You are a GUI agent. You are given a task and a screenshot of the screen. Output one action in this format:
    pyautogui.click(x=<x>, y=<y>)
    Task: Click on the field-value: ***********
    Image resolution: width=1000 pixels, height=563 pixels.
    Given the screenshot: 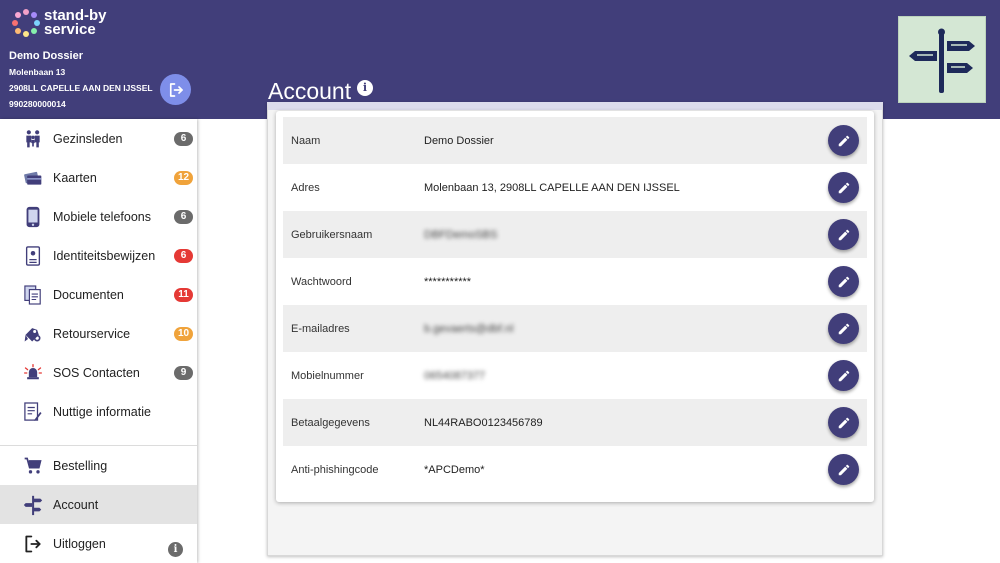 What is the action you would take?
    pyautogui.click(x=448, y=281)
    